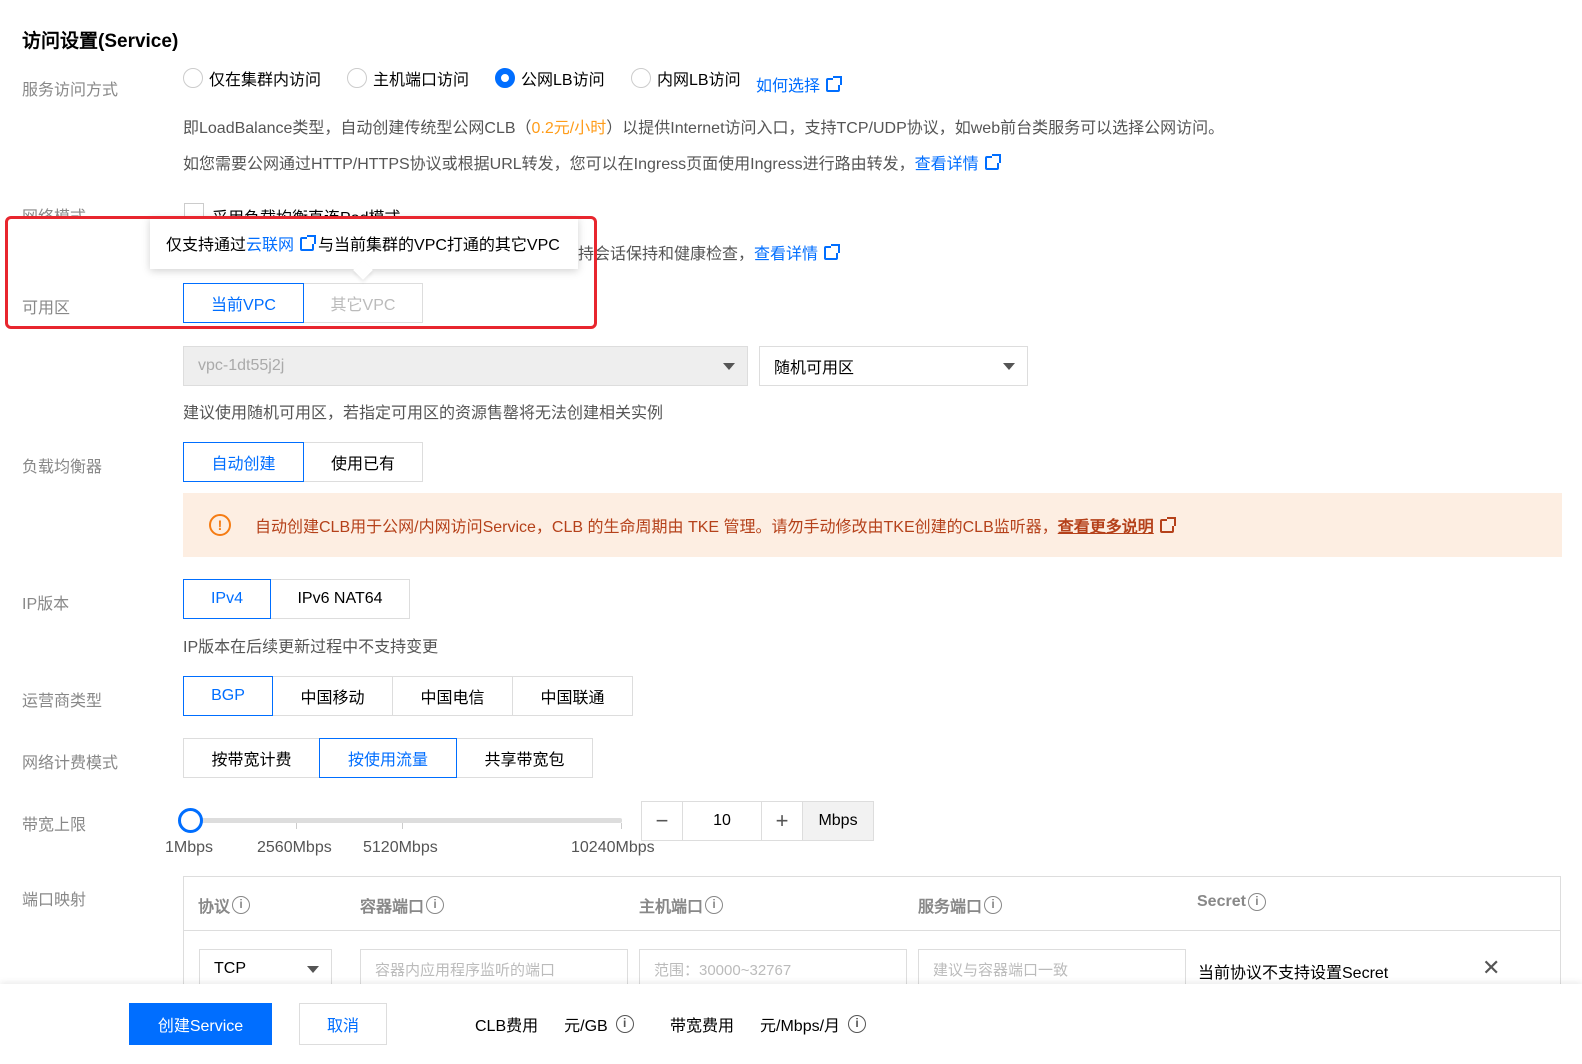  I want to click on remove-row-icon: ✕, so click(1491, 968).